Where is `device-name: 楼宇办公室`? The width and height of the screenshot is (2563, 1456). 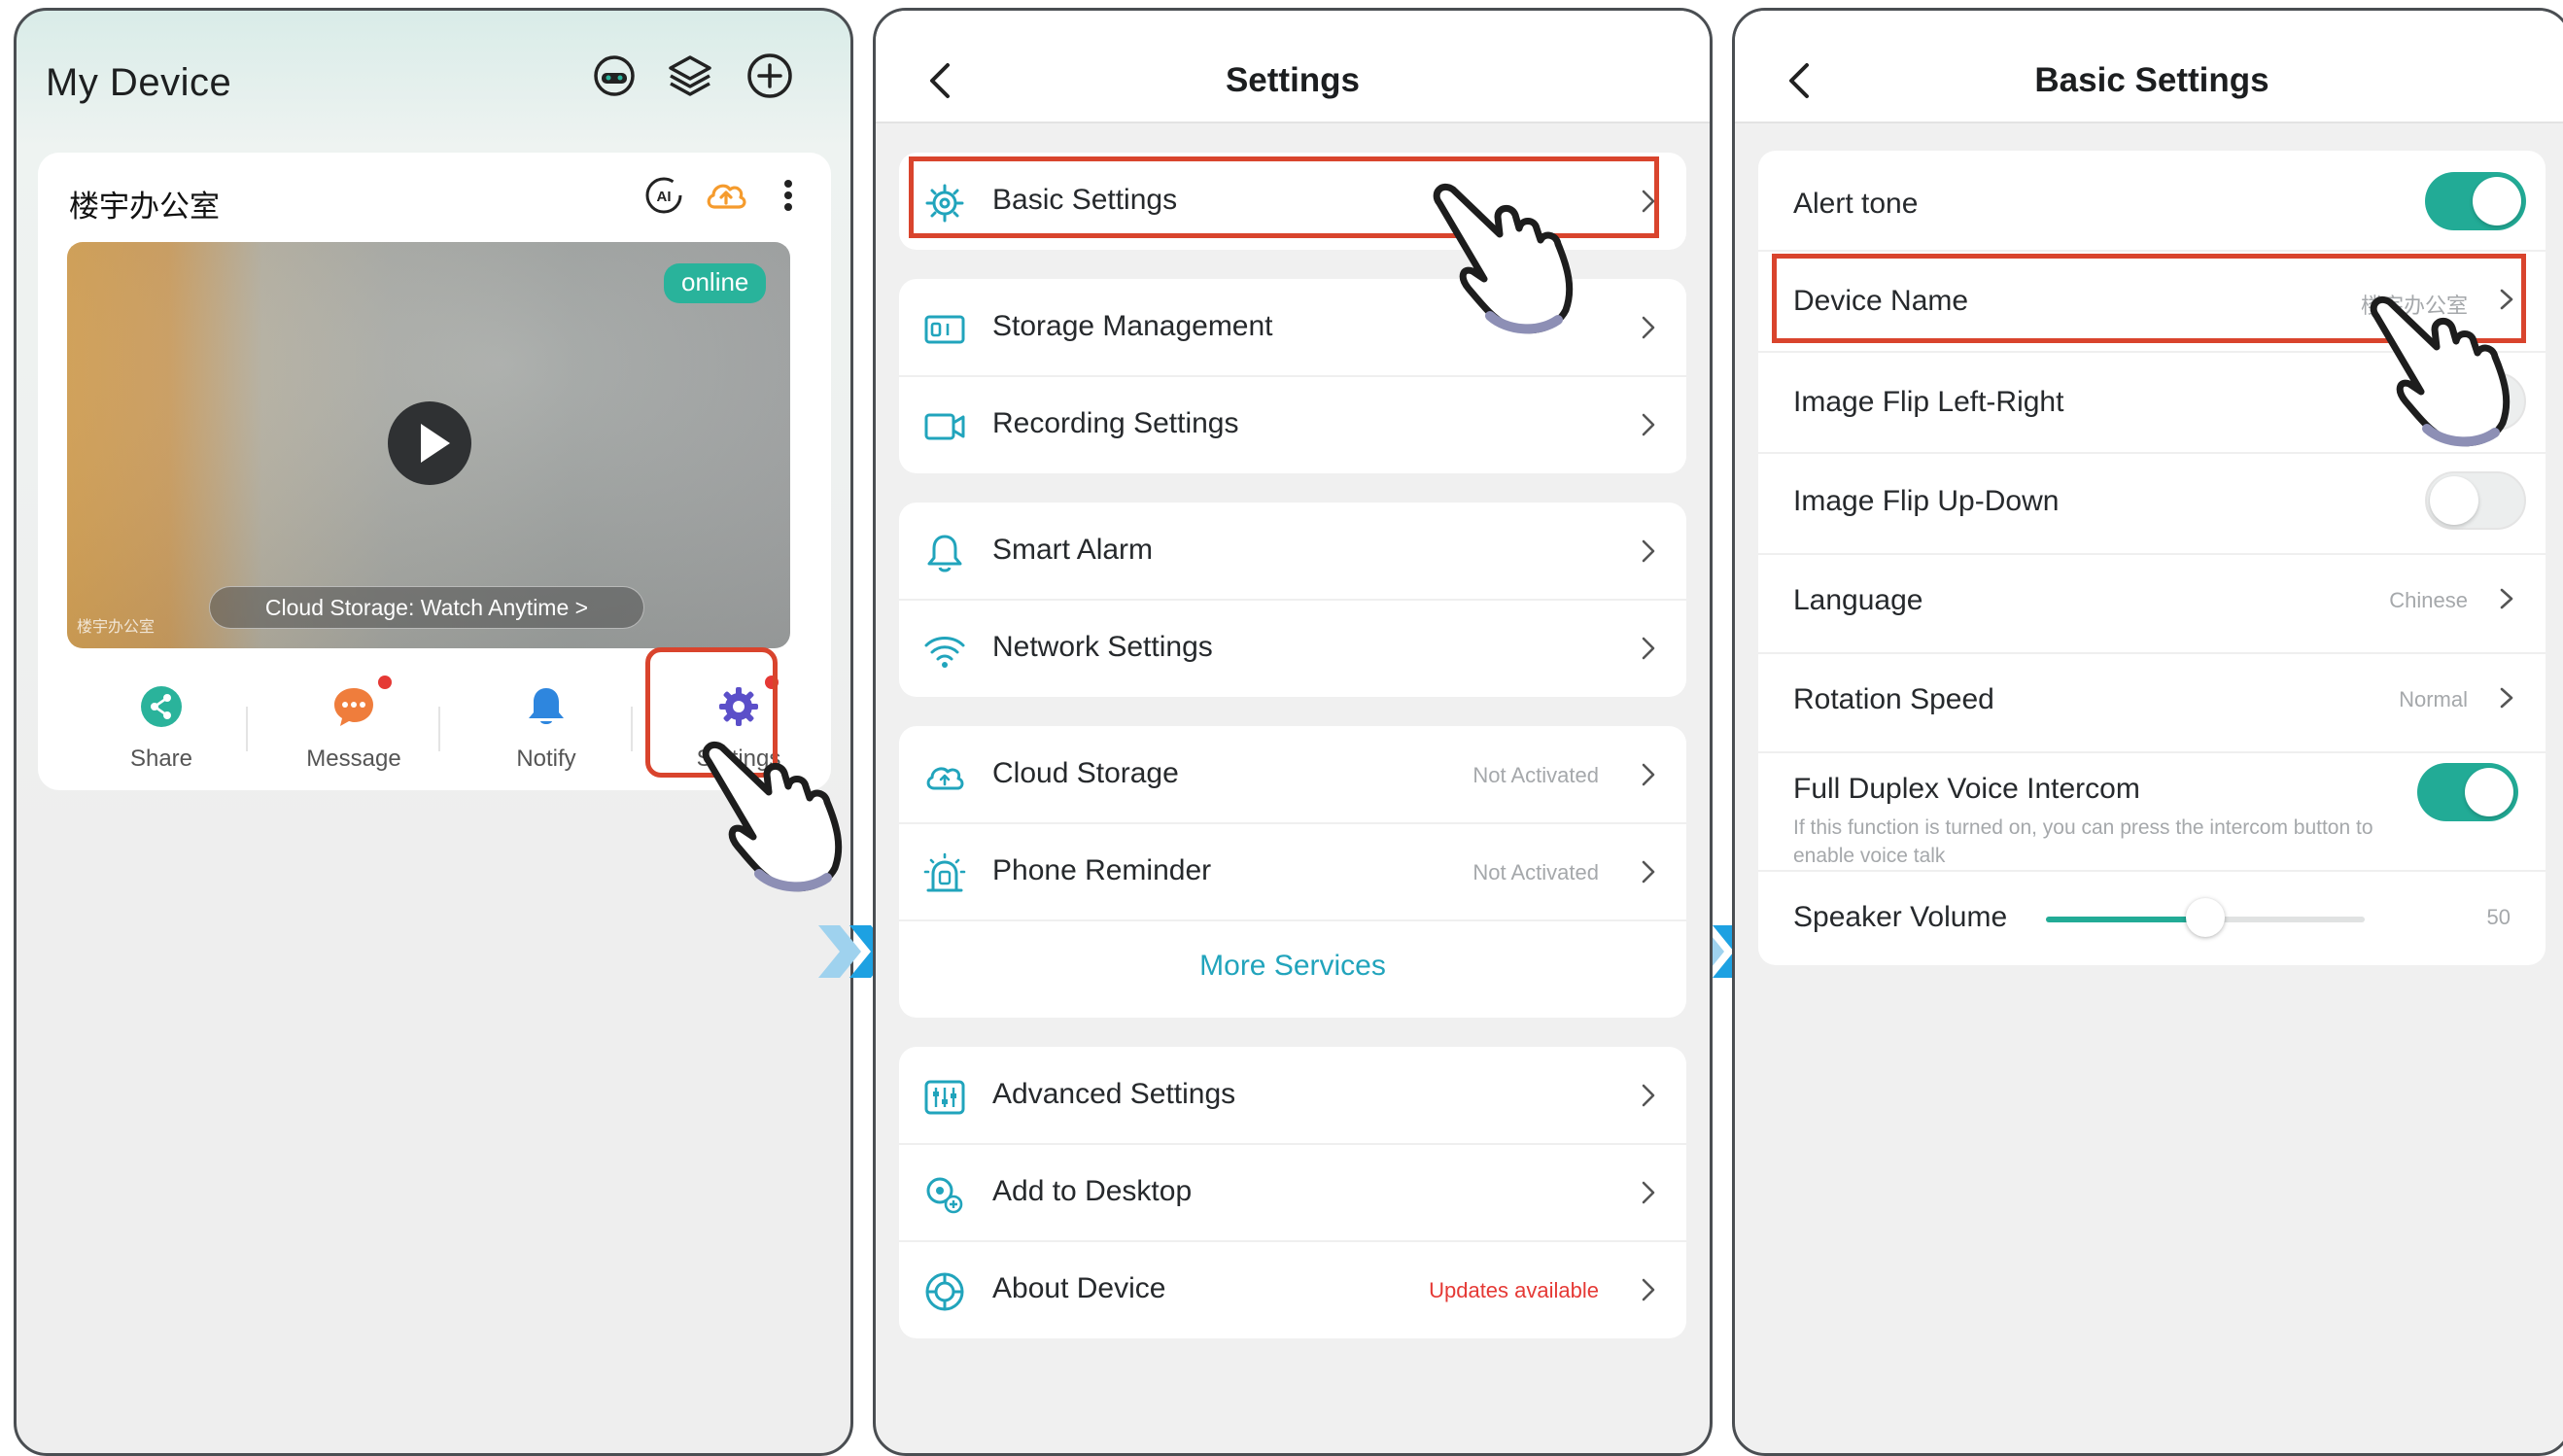 device-name: 楼宇办公室 is located at coordinates (144, 207).